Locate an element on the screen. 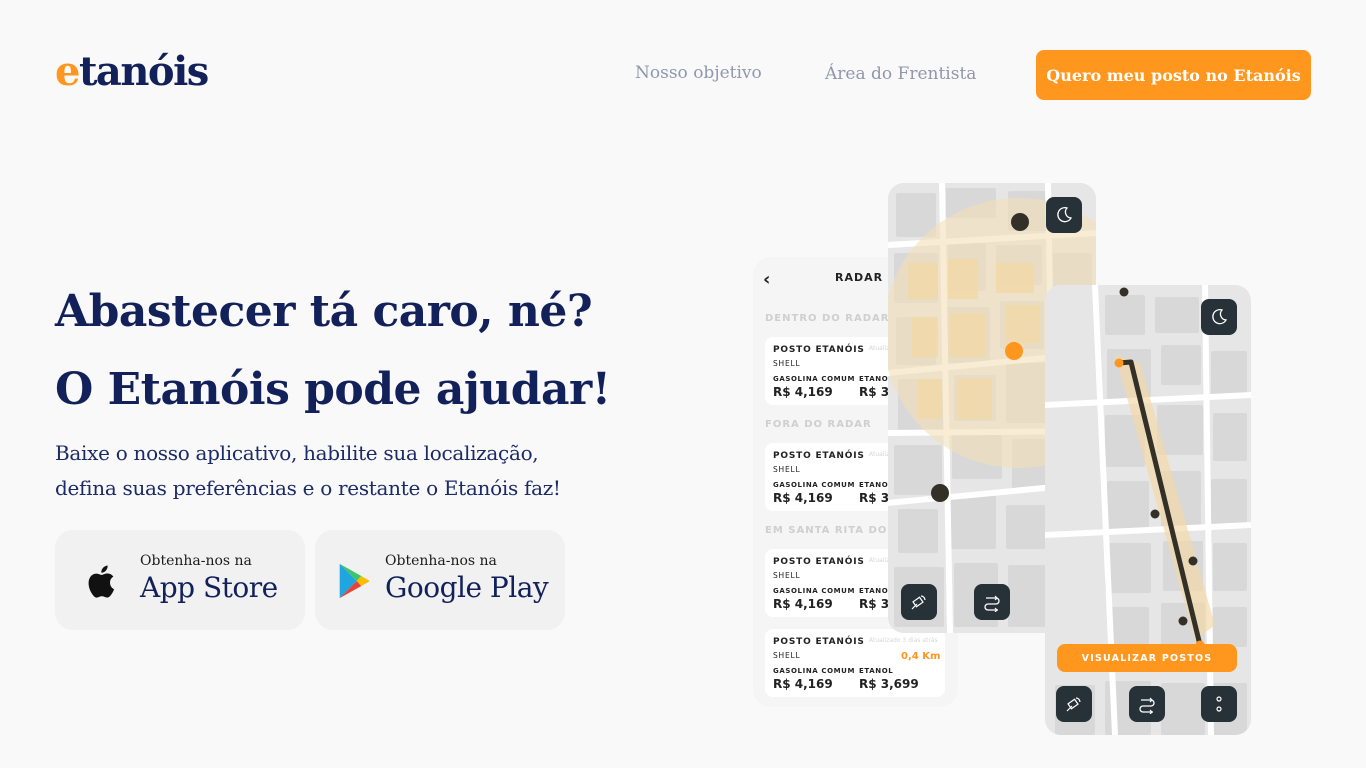  google-play-big-label: Google Play is located at coordinates (467, 587).